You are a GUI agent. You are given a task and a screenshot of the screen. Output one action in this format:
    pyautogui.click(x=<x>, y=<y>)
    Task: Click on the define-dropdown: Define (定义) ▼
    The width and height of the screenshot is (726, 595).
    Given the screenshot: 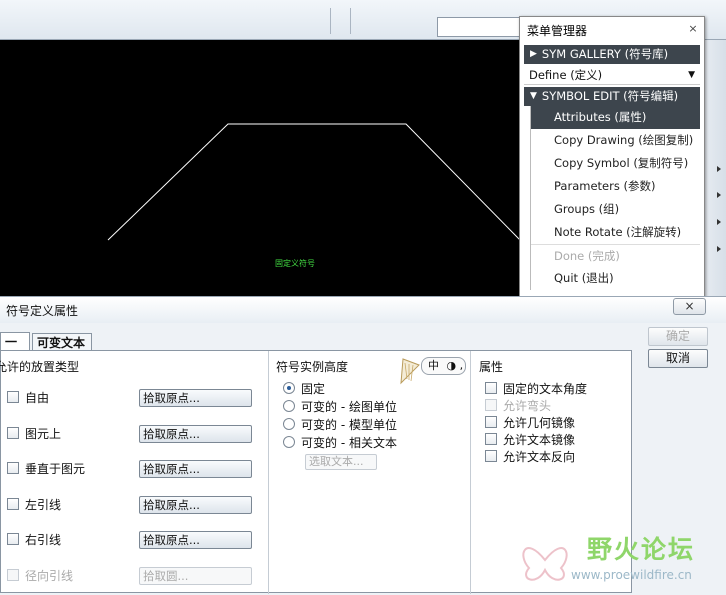 What is the action you would take?
    pyautogui.click(x=612, y=75)
    